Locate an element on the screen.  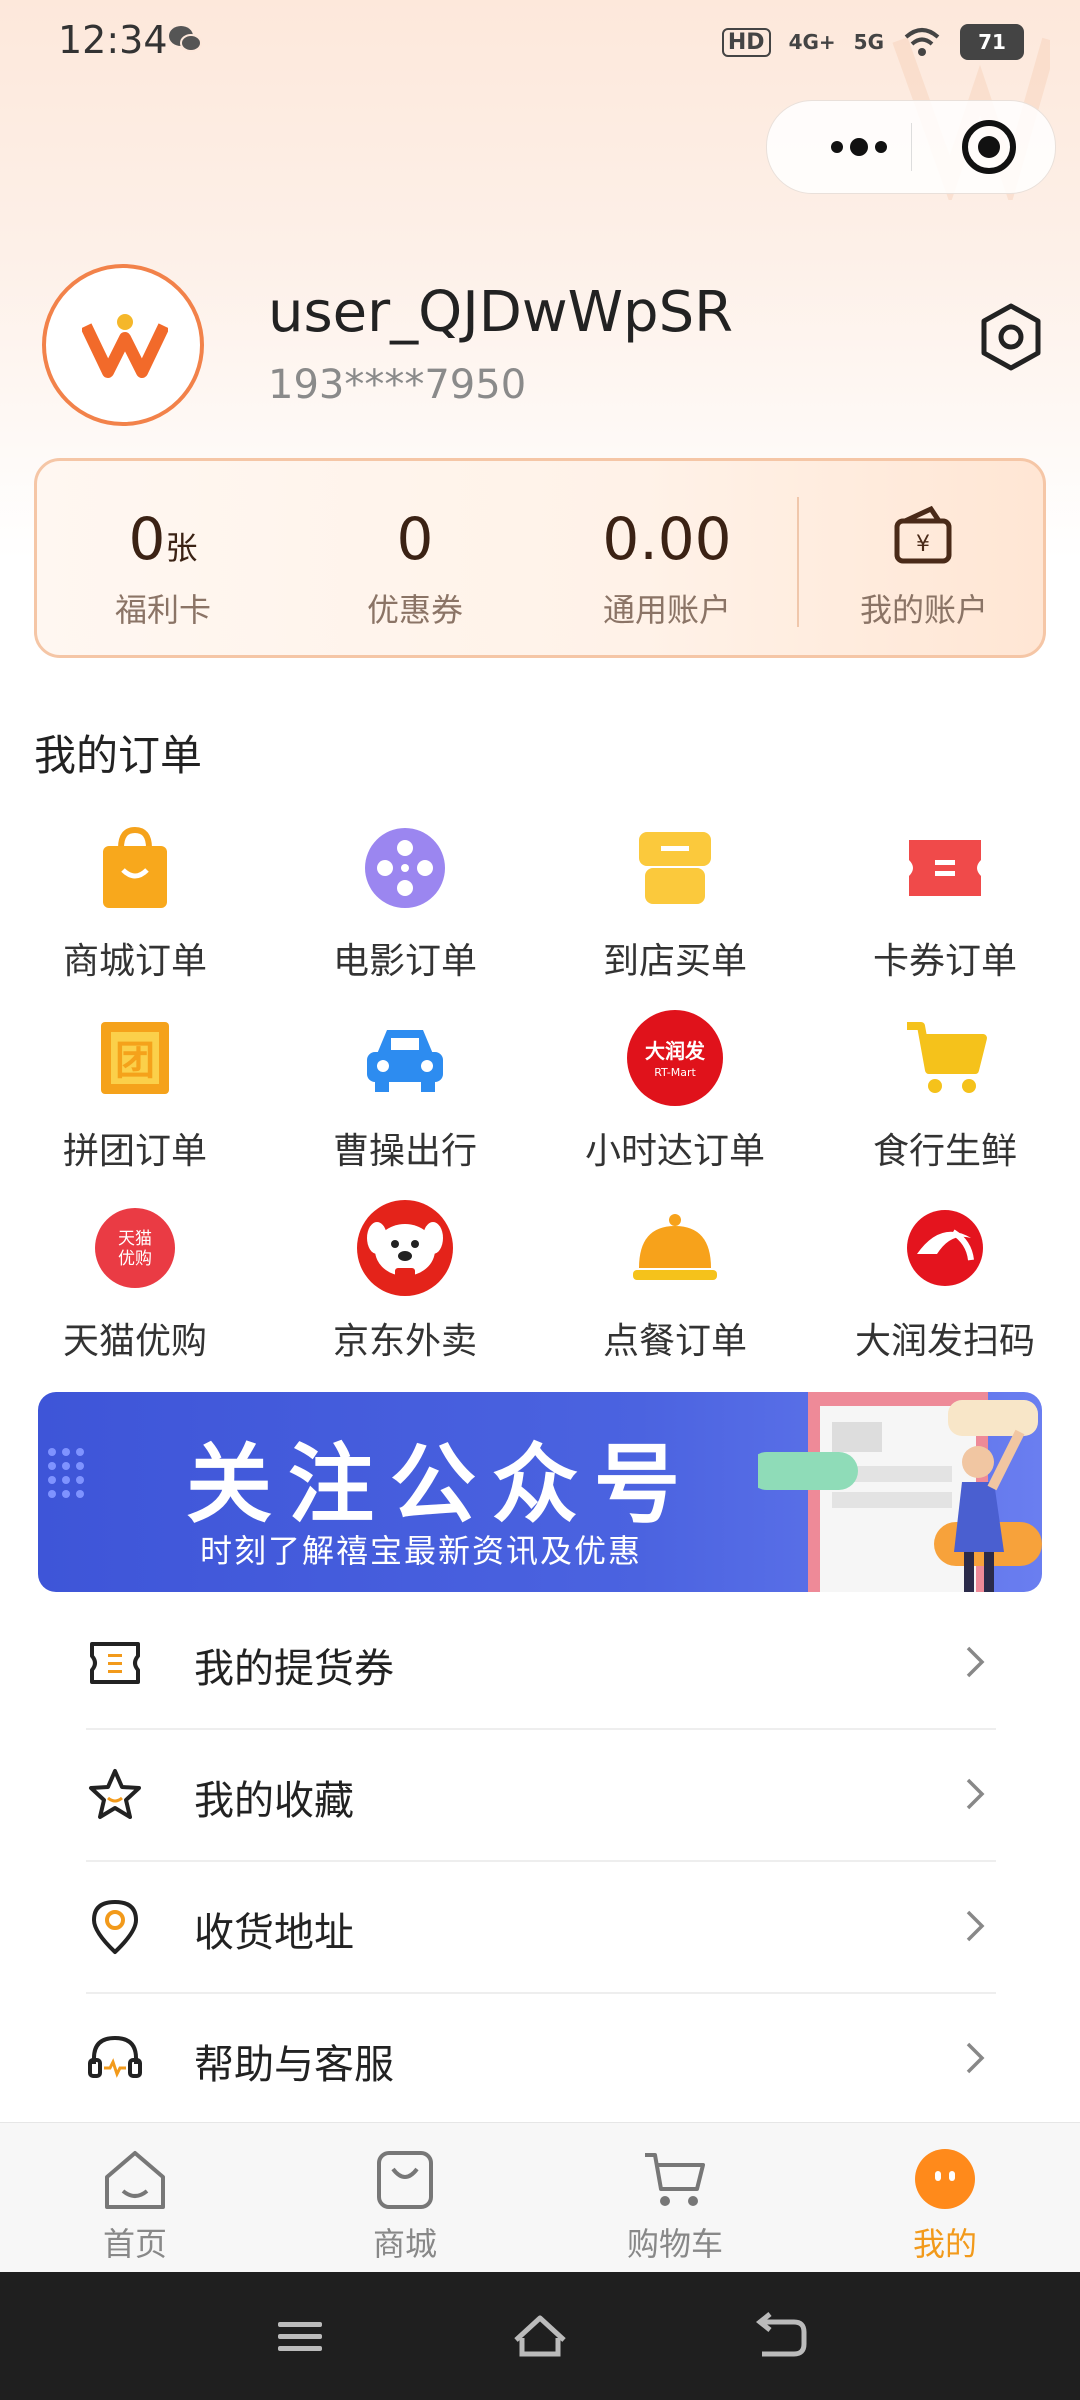
order-item-label: 商城订单 is located at coordinates (134, 961).